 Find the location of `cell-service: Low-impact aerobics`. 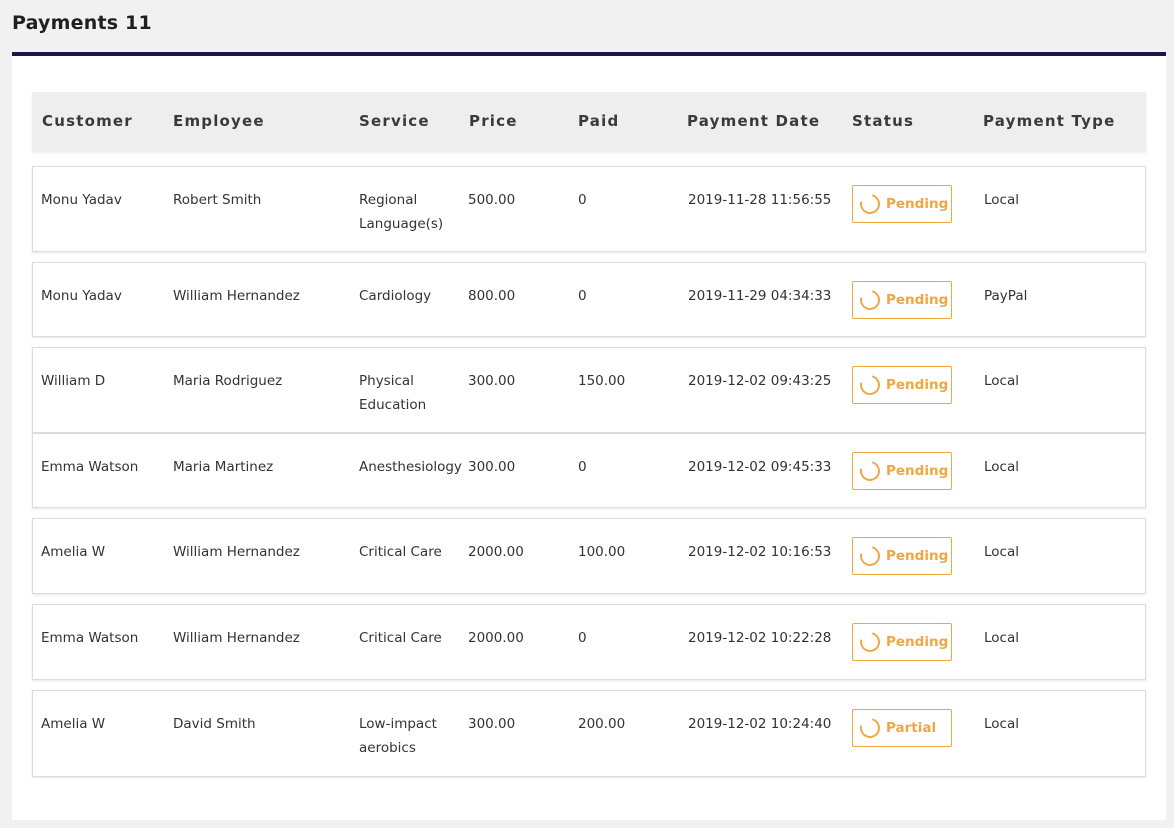

cell-service: Low-impact aerobics is located at coordinates (398, 736).